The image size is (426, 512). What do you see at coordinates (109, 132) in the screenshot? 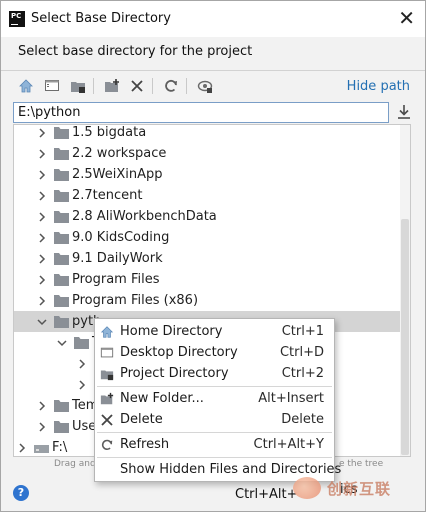
I see `tree-item-label: 1.5 bigdata` at bounding box center [109, 132].